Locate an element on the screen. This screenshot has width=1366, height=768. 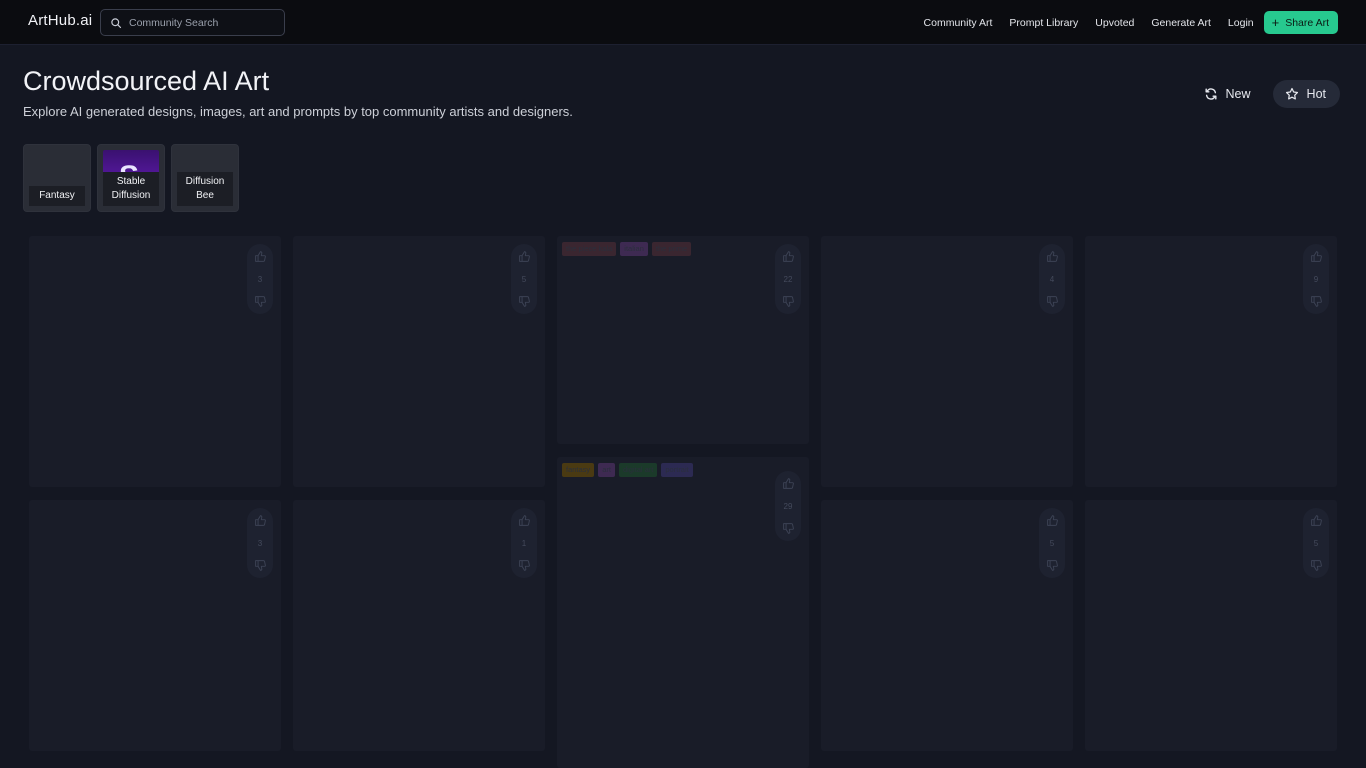
category-fantasy: Fantasy is located at coordinates (57, 178).